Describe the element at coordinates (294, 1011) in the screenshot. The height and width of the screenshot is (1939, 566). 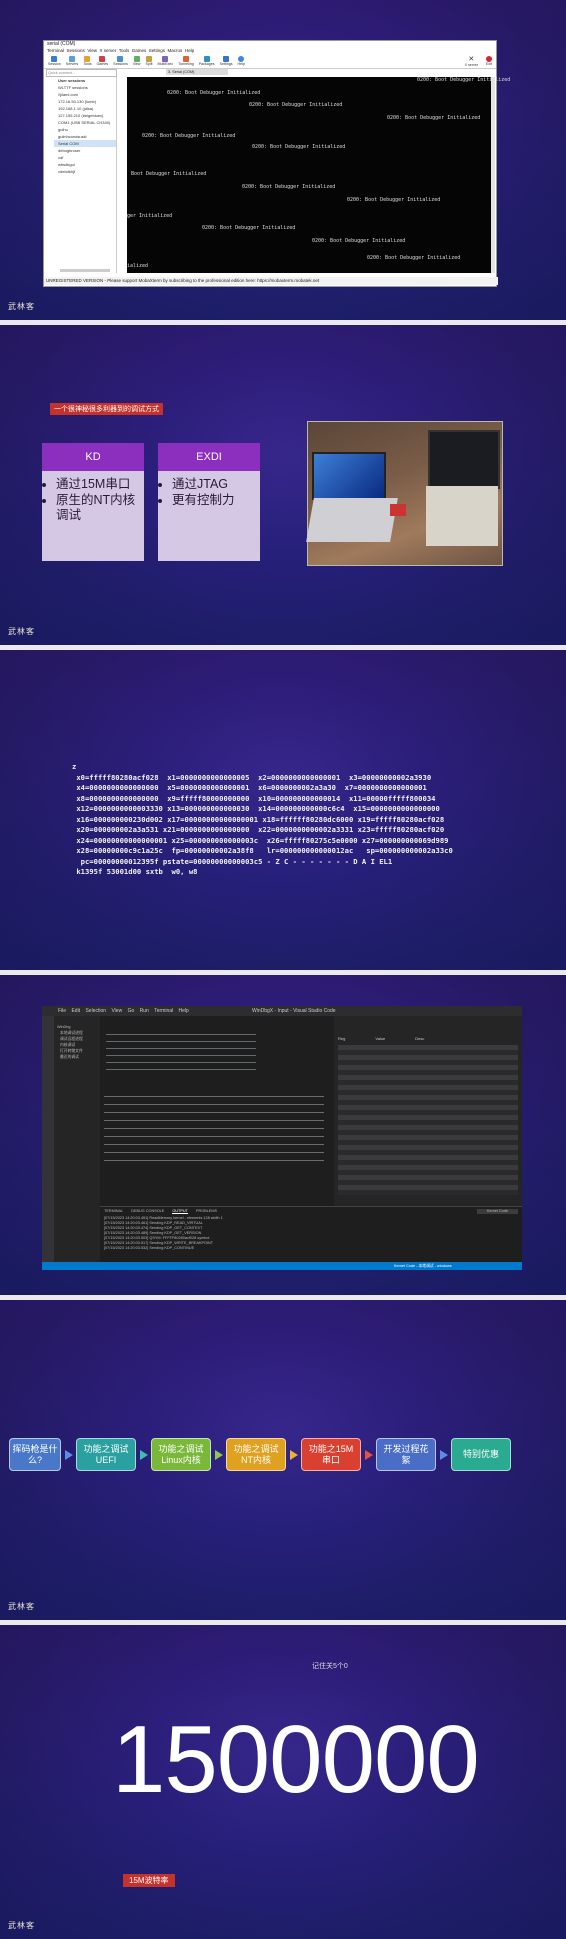
I see `window-title: WinDbgX - Input - Visual Studio Code` at that location.